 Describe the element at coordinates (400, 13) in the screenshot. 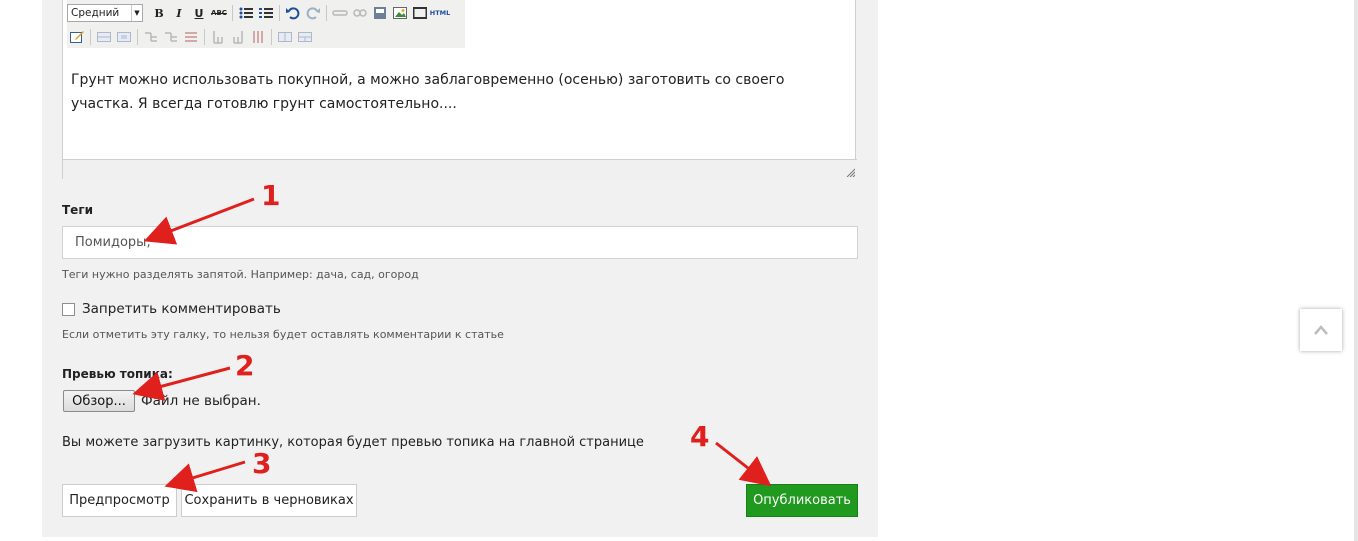

I see `image-icon` at that location.